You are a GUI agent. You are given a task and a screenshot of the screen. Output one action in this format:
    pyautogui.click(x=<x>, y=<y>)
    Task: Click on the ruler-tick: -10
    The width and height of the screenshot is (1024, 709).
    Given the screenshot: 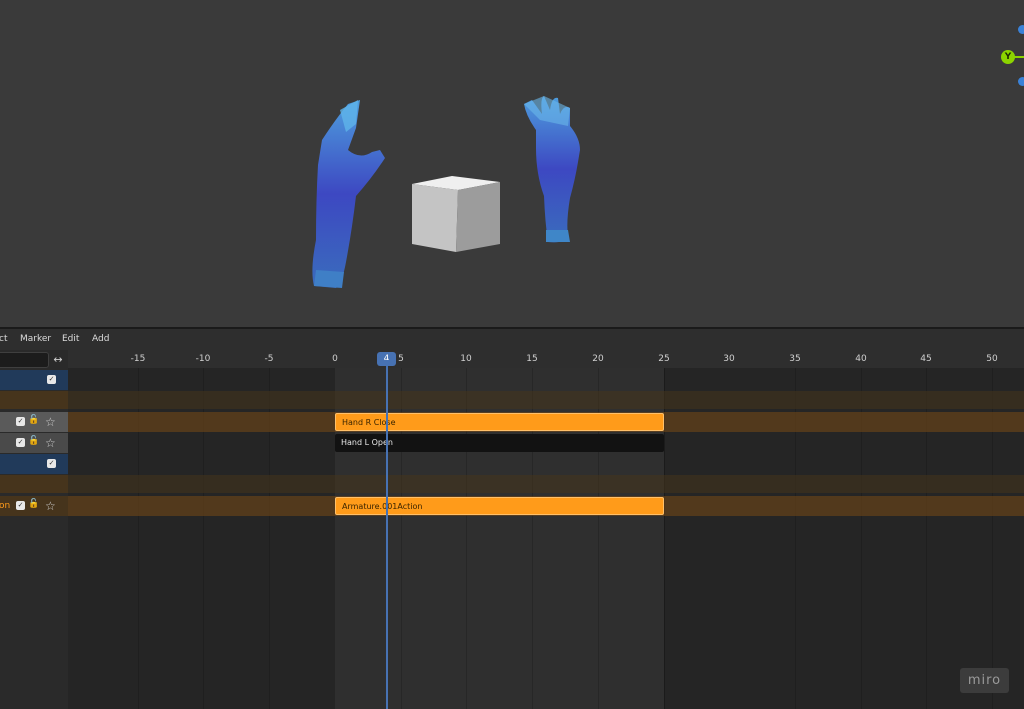 What is the action you would take?
    pyautogui.click(x=203, y=359)
    